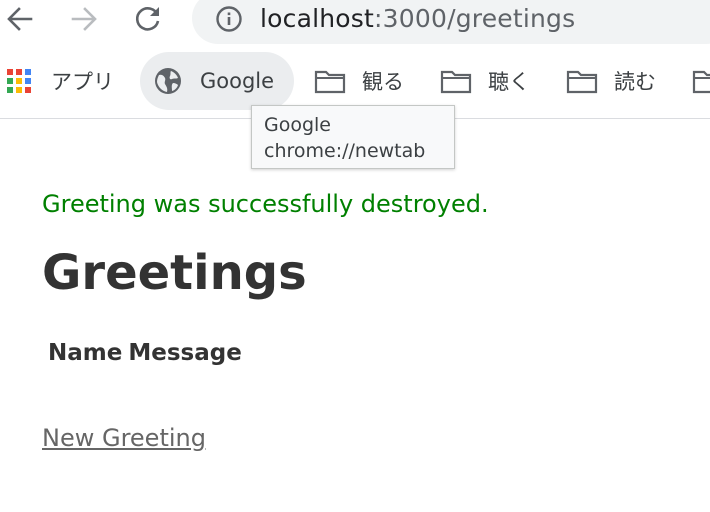 Image resolution: width=710 pixels, height=512 pixels. Describe the element at coordinates (265, 204) in the screenshot. I see `flash-notice: Greeting was successfully destroyed.` at that location.